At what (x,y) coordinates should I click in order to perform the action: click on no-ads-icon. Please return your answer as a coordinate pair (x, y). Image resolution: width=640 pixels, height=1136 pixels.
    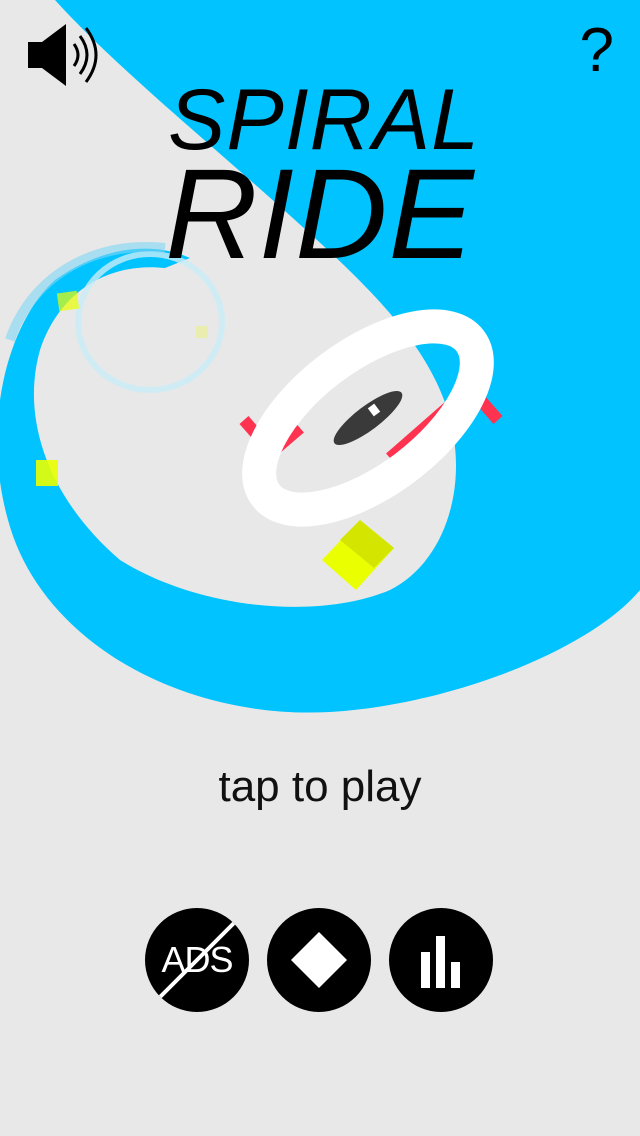
    Looking at the image, I should click on (198, 959).